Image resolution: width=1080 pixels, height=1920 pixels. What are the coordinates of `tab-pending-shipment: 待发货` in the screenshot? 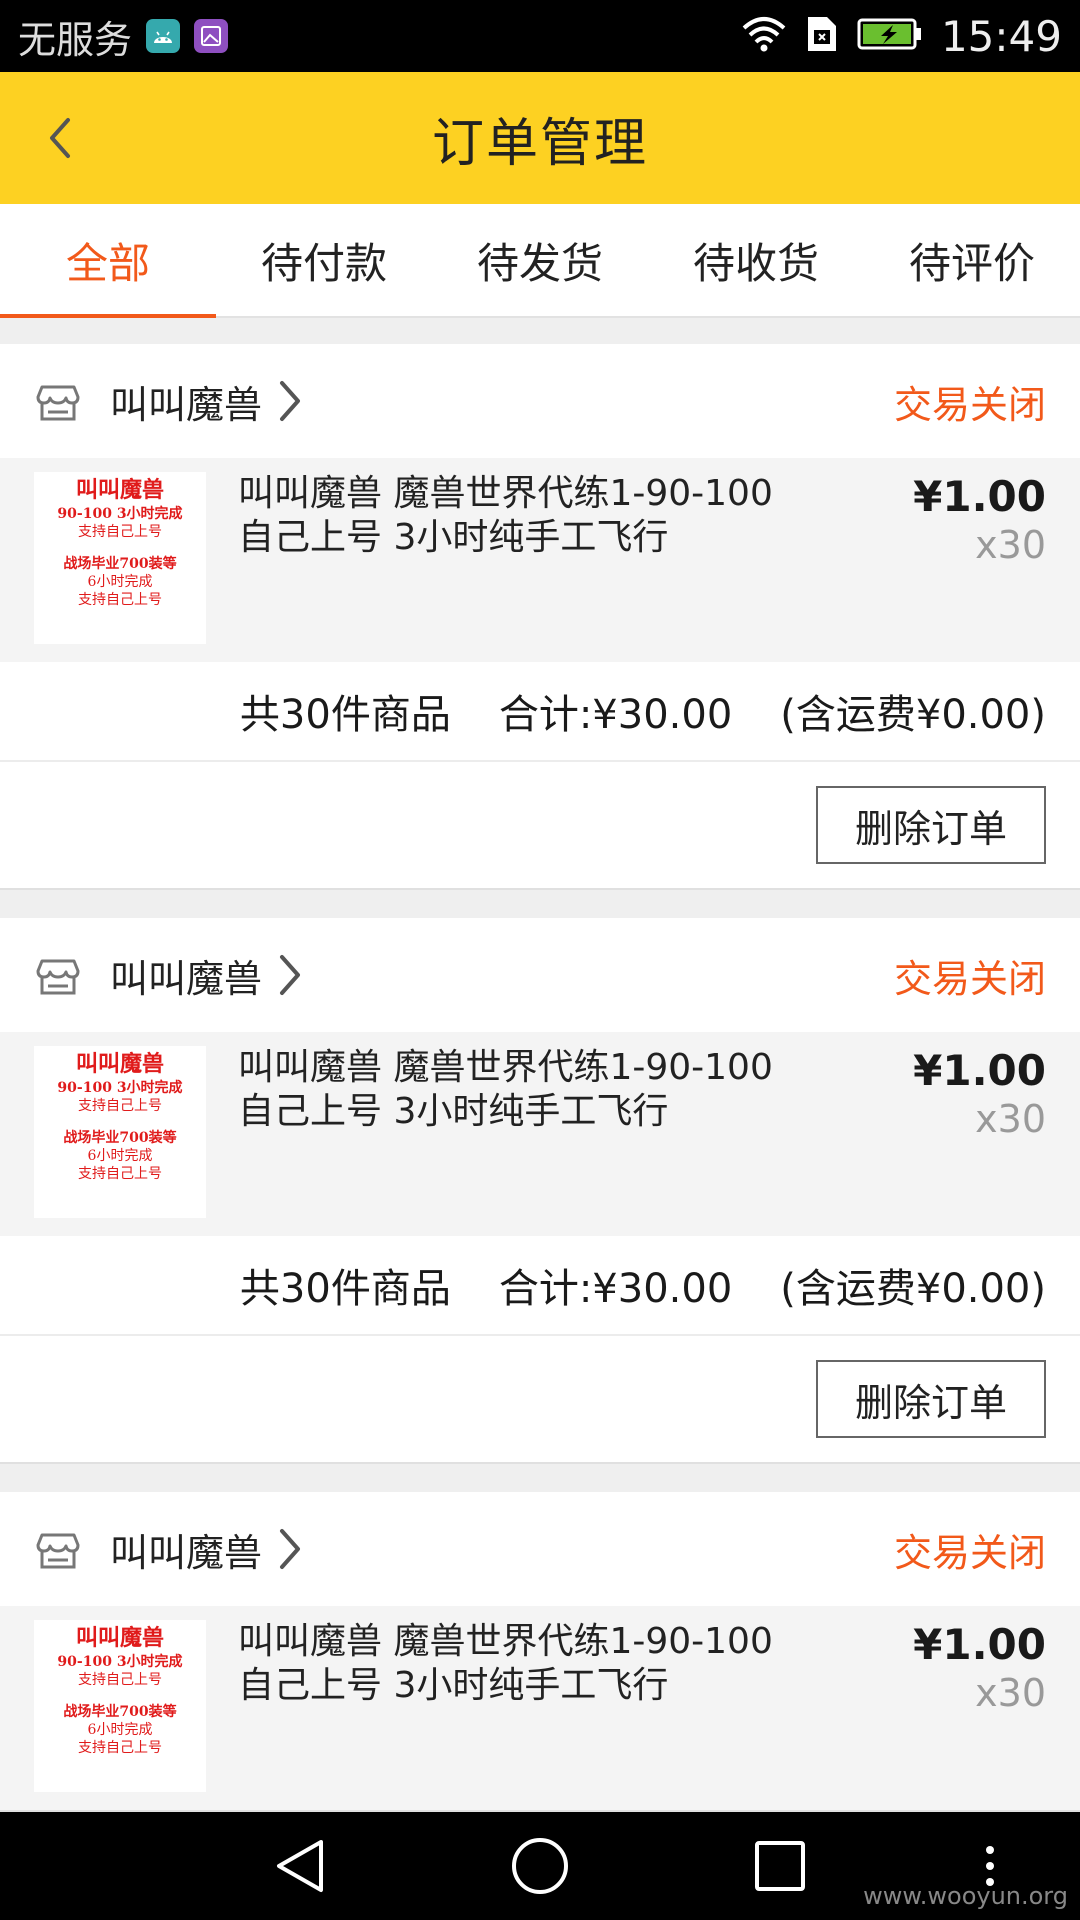 It's located at (540, 260).